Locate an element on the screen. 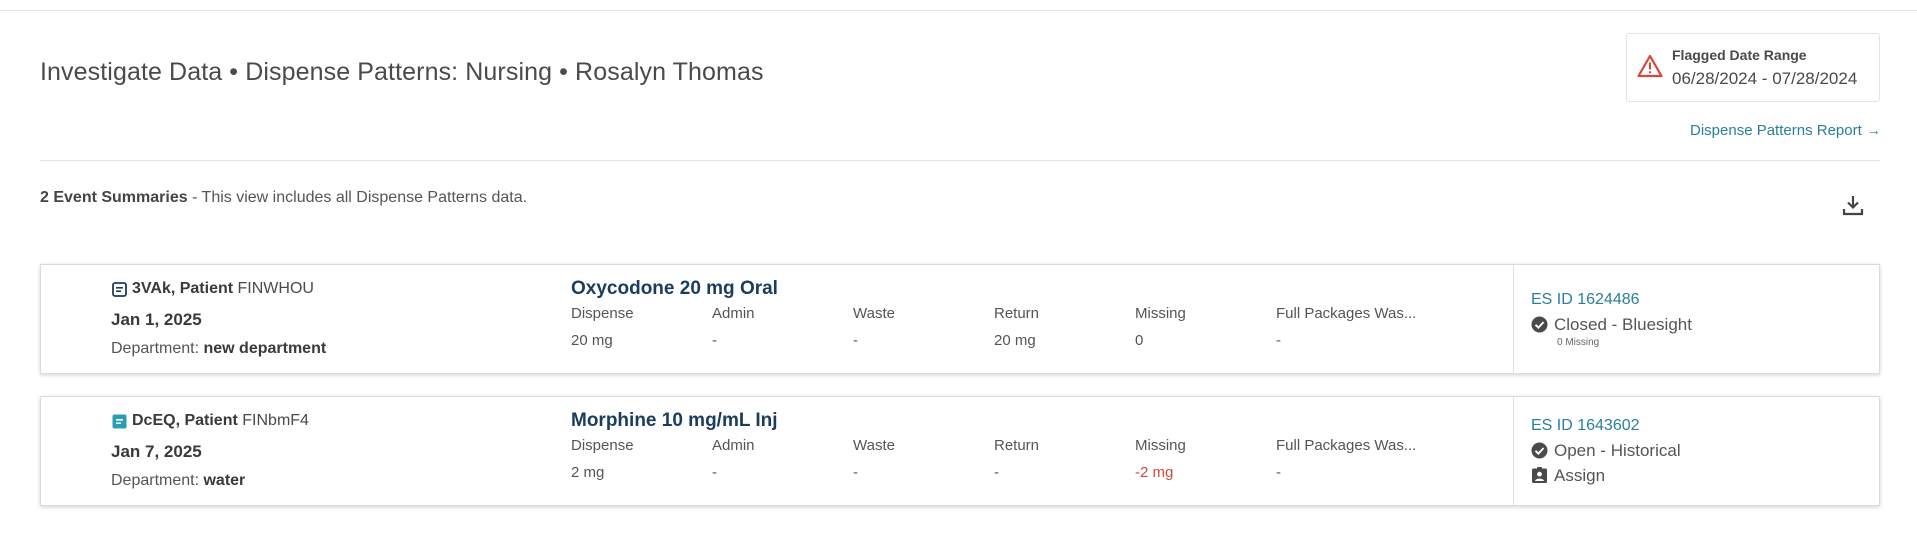  patient-line: 3VAk, Patient FINWHOU is located at coordinates (212, 289).